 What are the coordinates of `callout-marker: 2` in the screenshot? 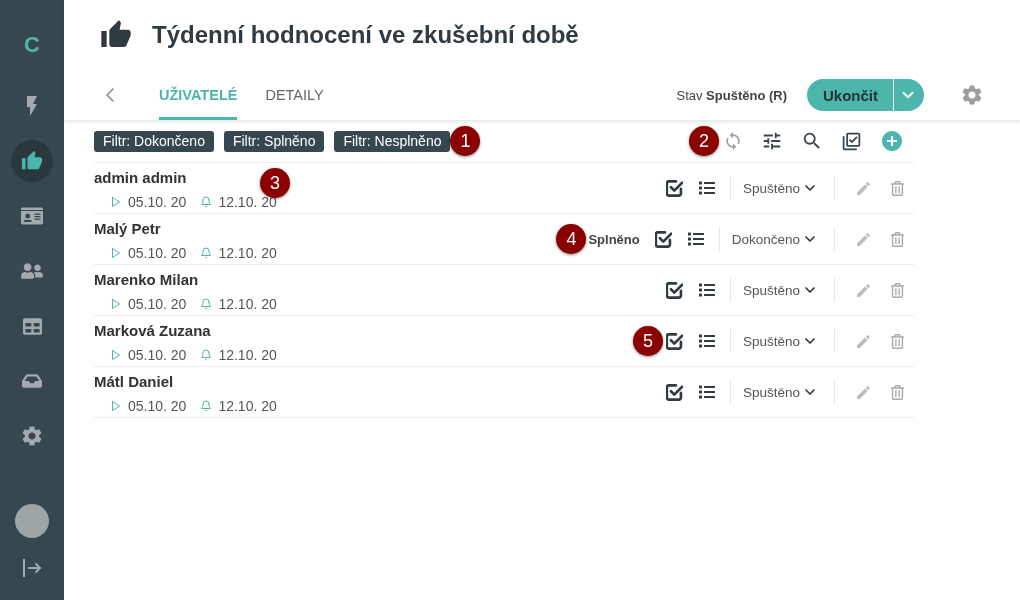 It's located at (704, 141).